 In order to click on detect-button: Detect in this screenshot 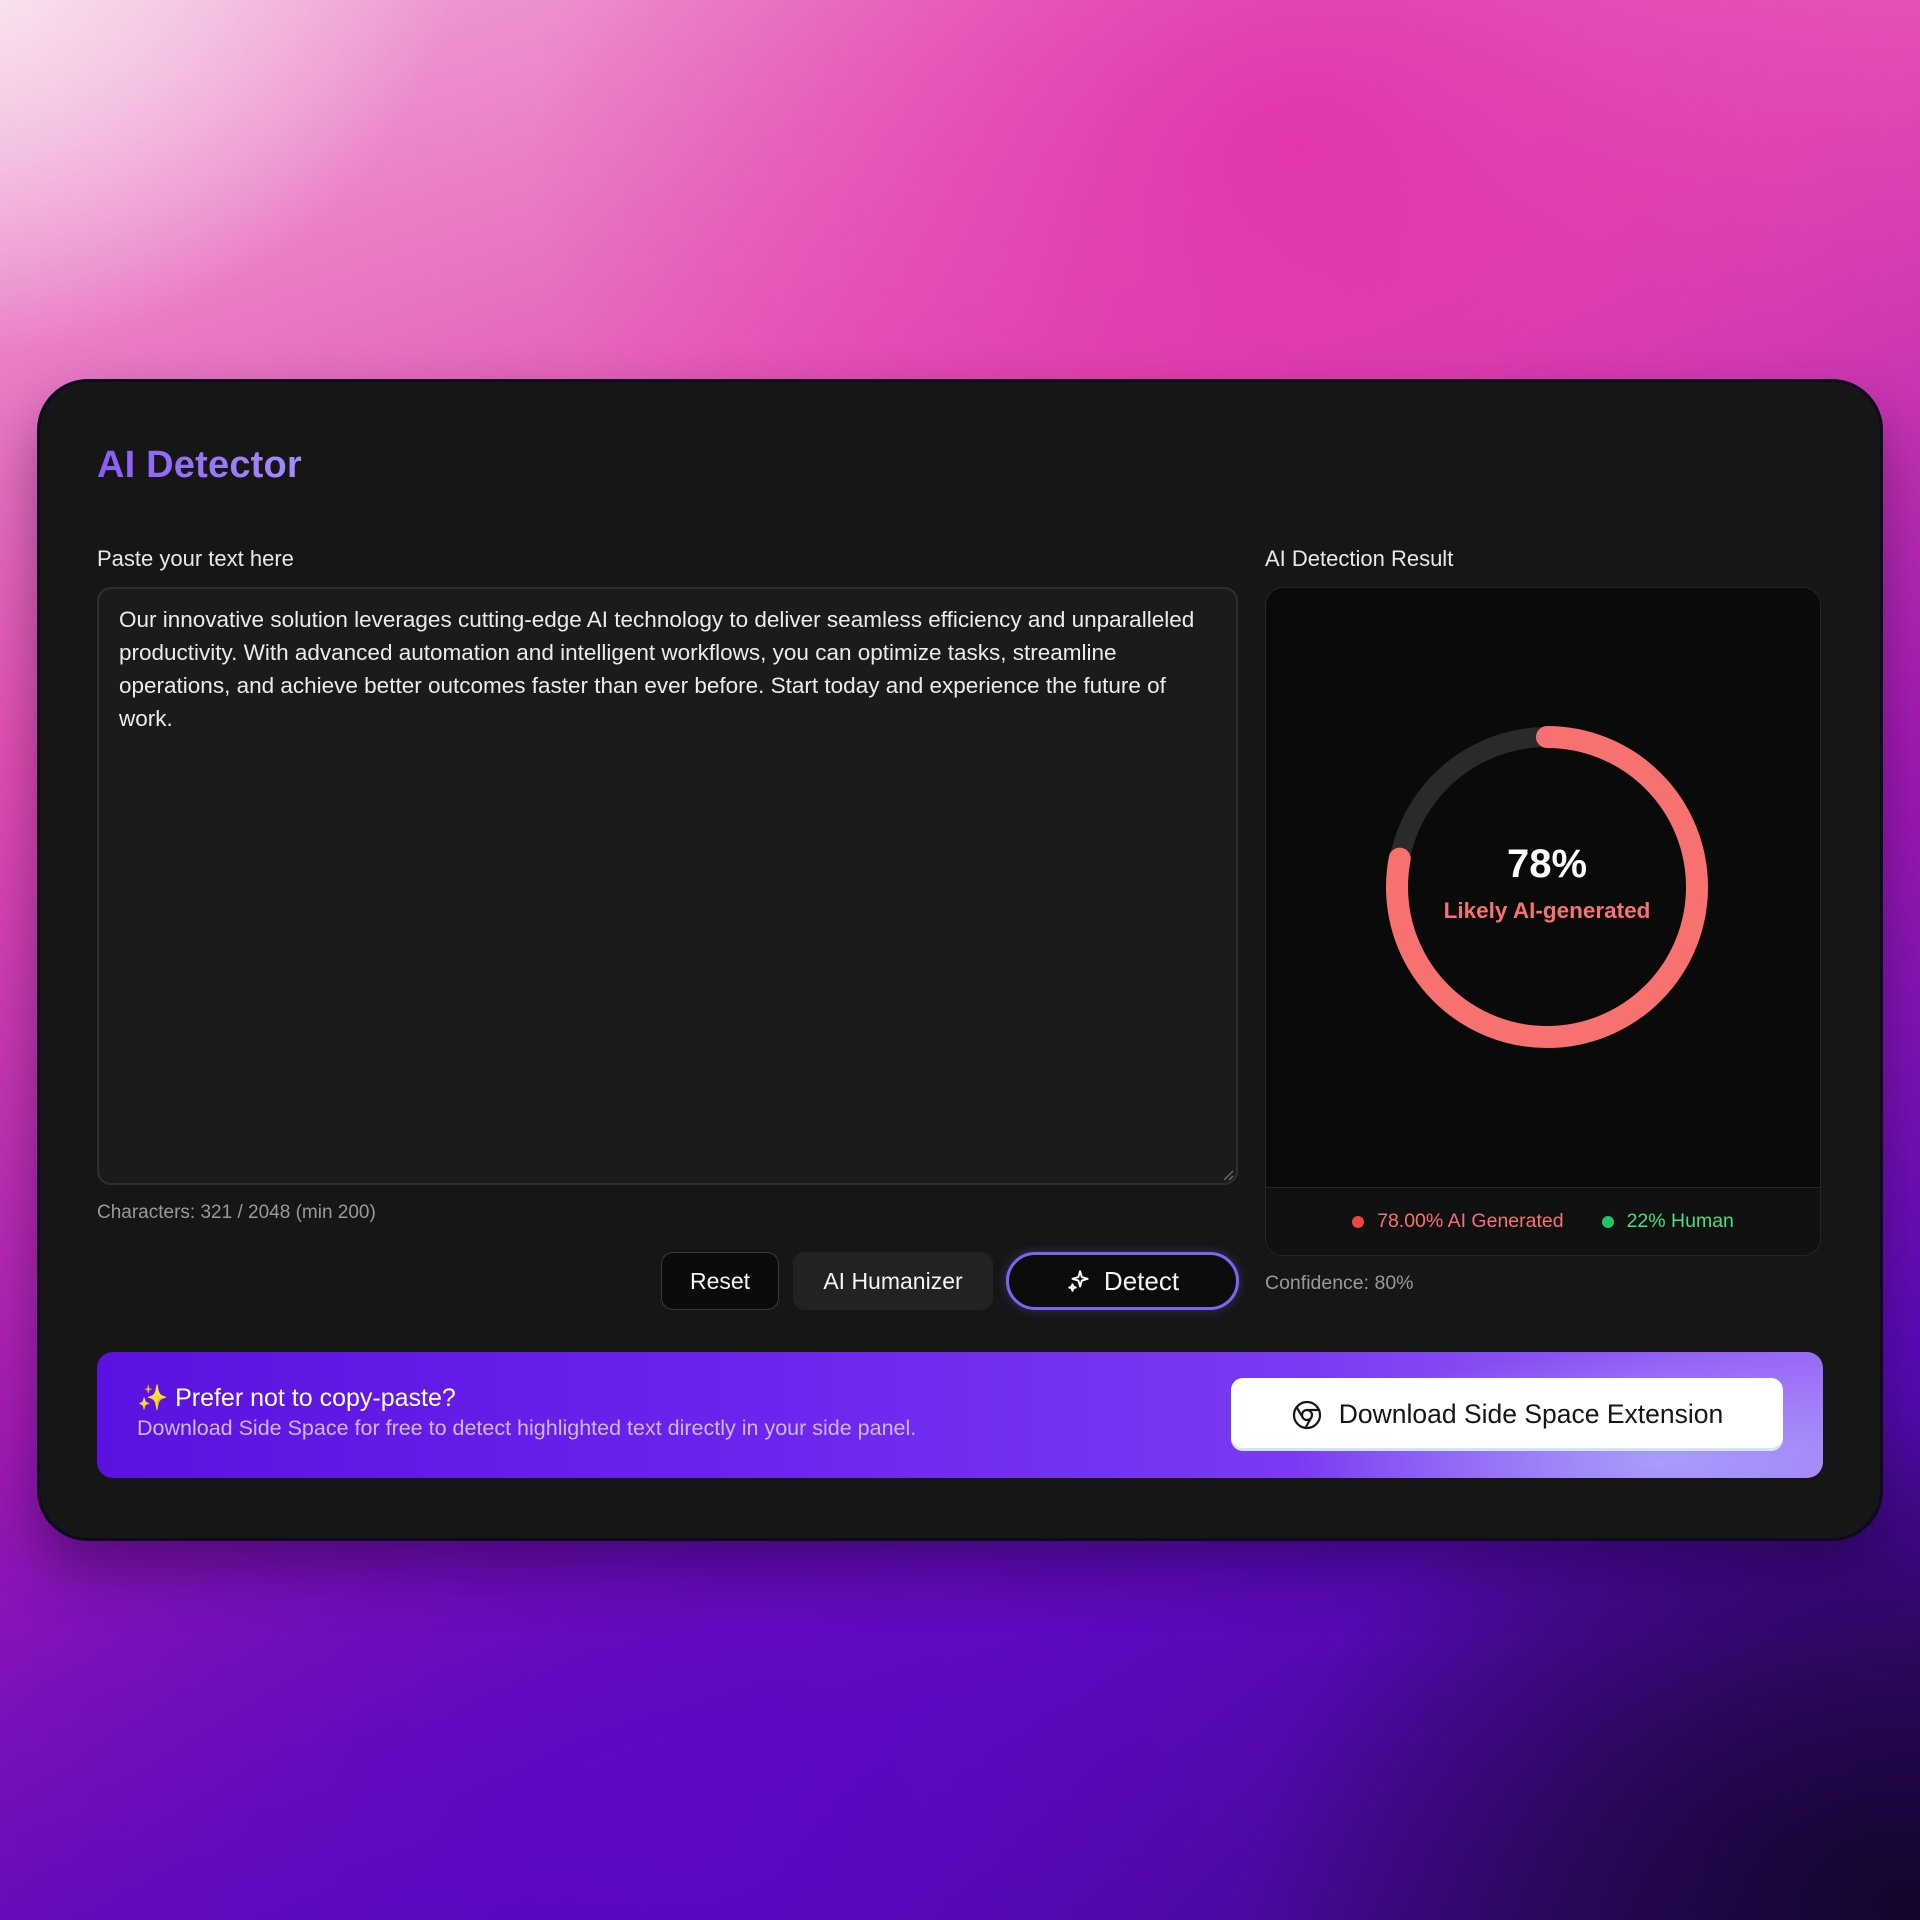, I will do `click(1122, 1281)`.